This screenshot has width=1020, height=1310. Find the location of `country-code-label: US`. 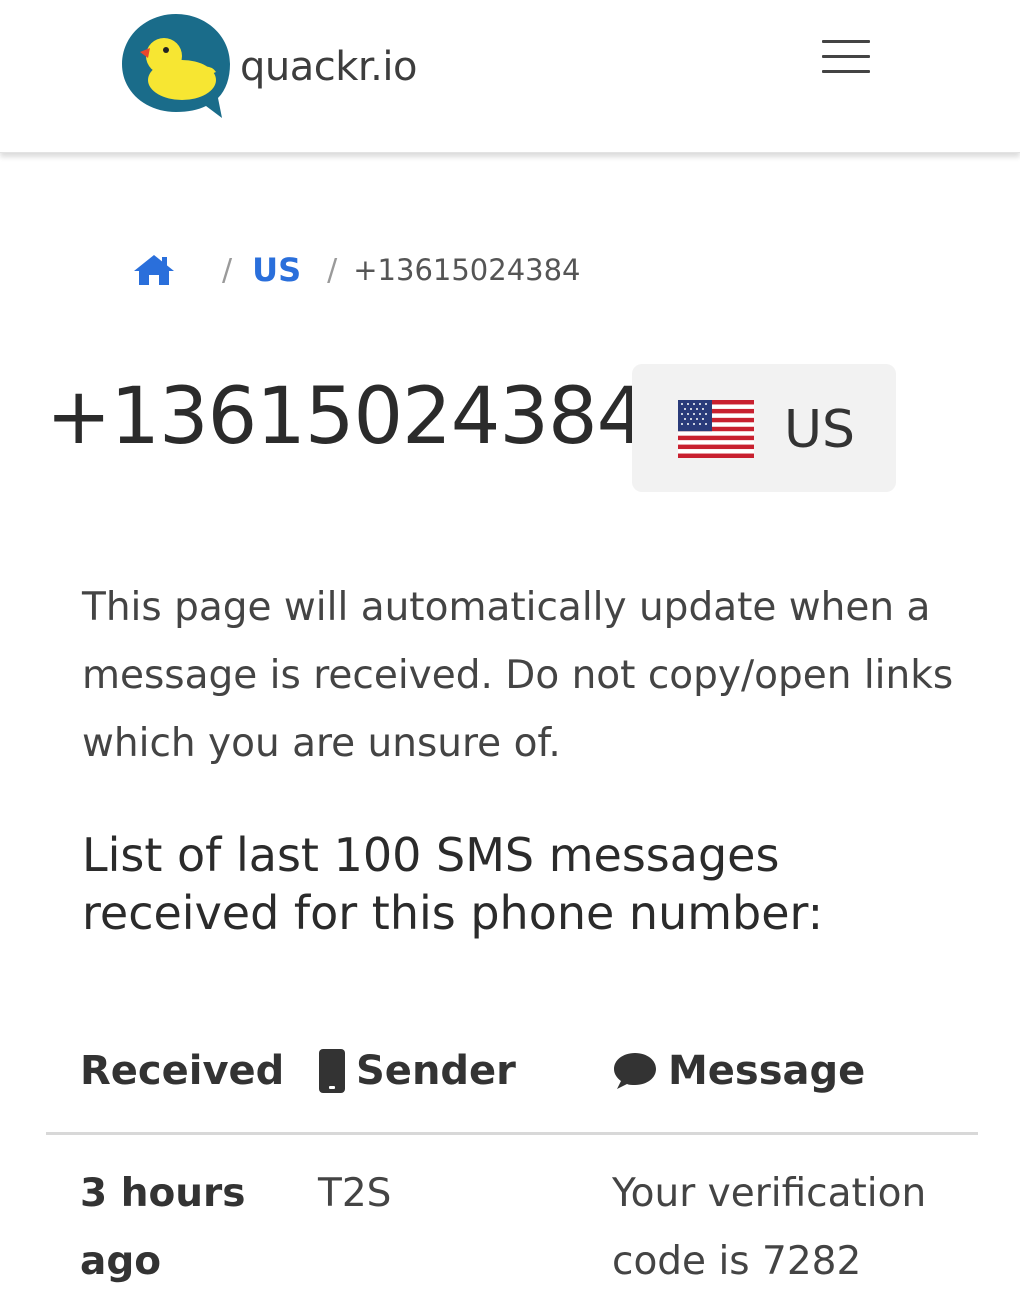

country-code-label: US is located at coordinates (820, 430).